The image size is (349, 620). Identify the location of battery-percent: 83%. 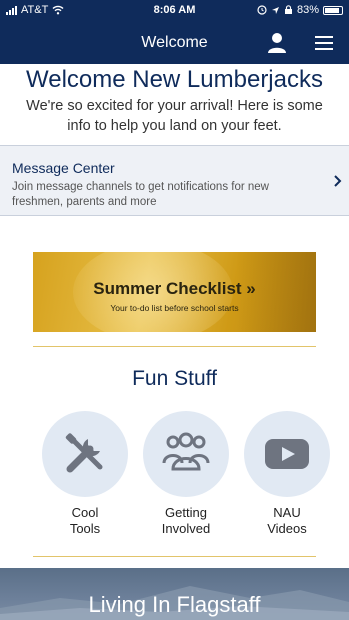
(307, 10).